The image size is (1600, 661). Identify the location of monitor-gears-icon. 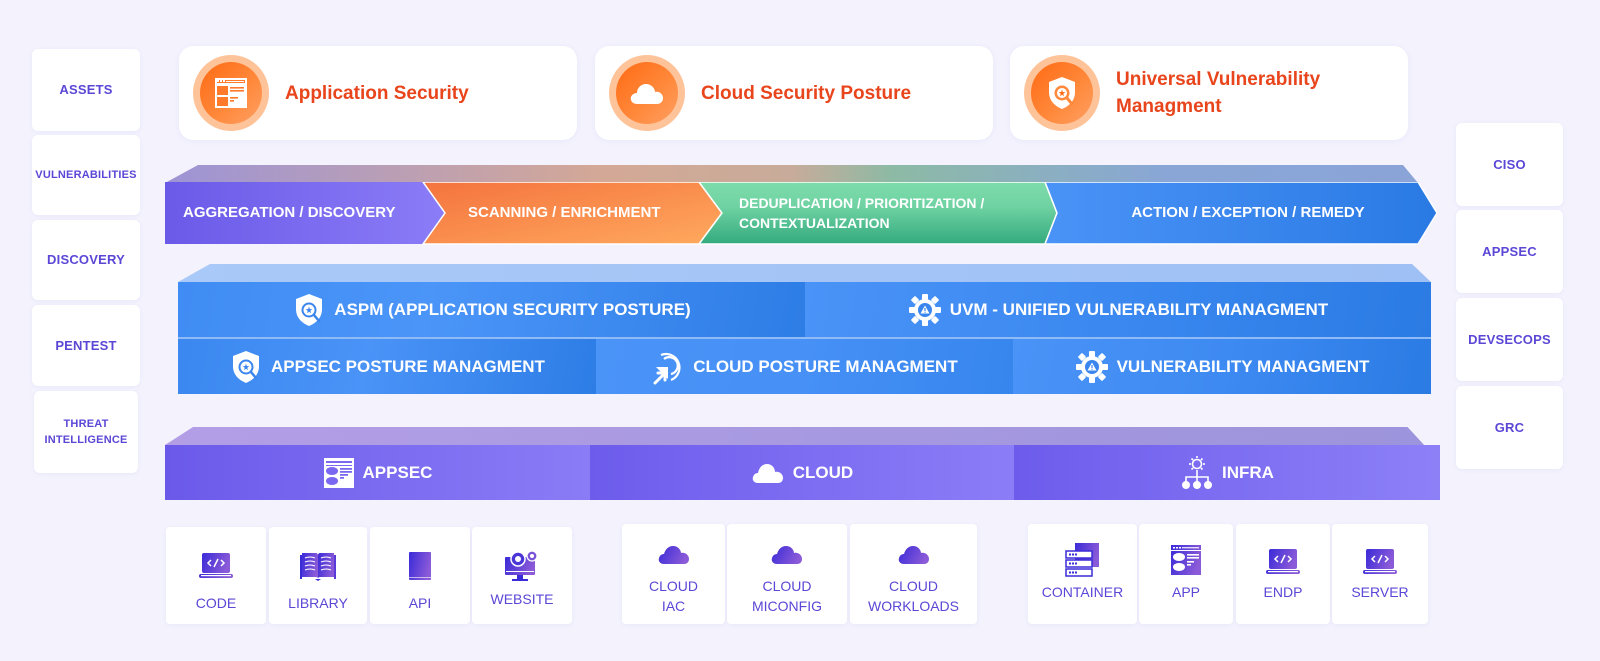
(522, 566).